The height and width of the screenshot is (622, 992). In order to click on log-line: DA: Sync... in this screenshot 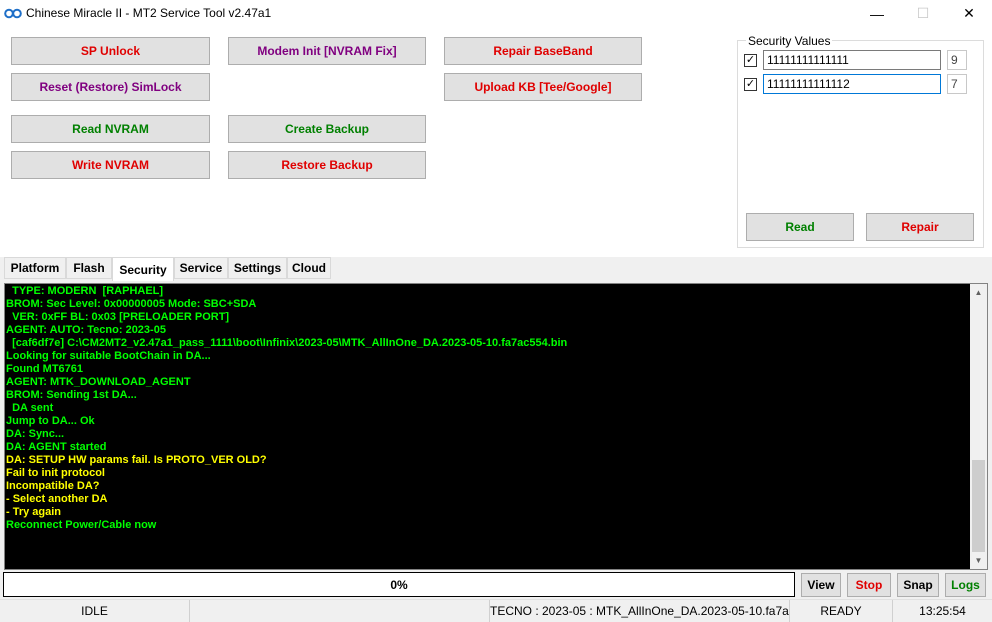, I will do `click(35, 434)`.